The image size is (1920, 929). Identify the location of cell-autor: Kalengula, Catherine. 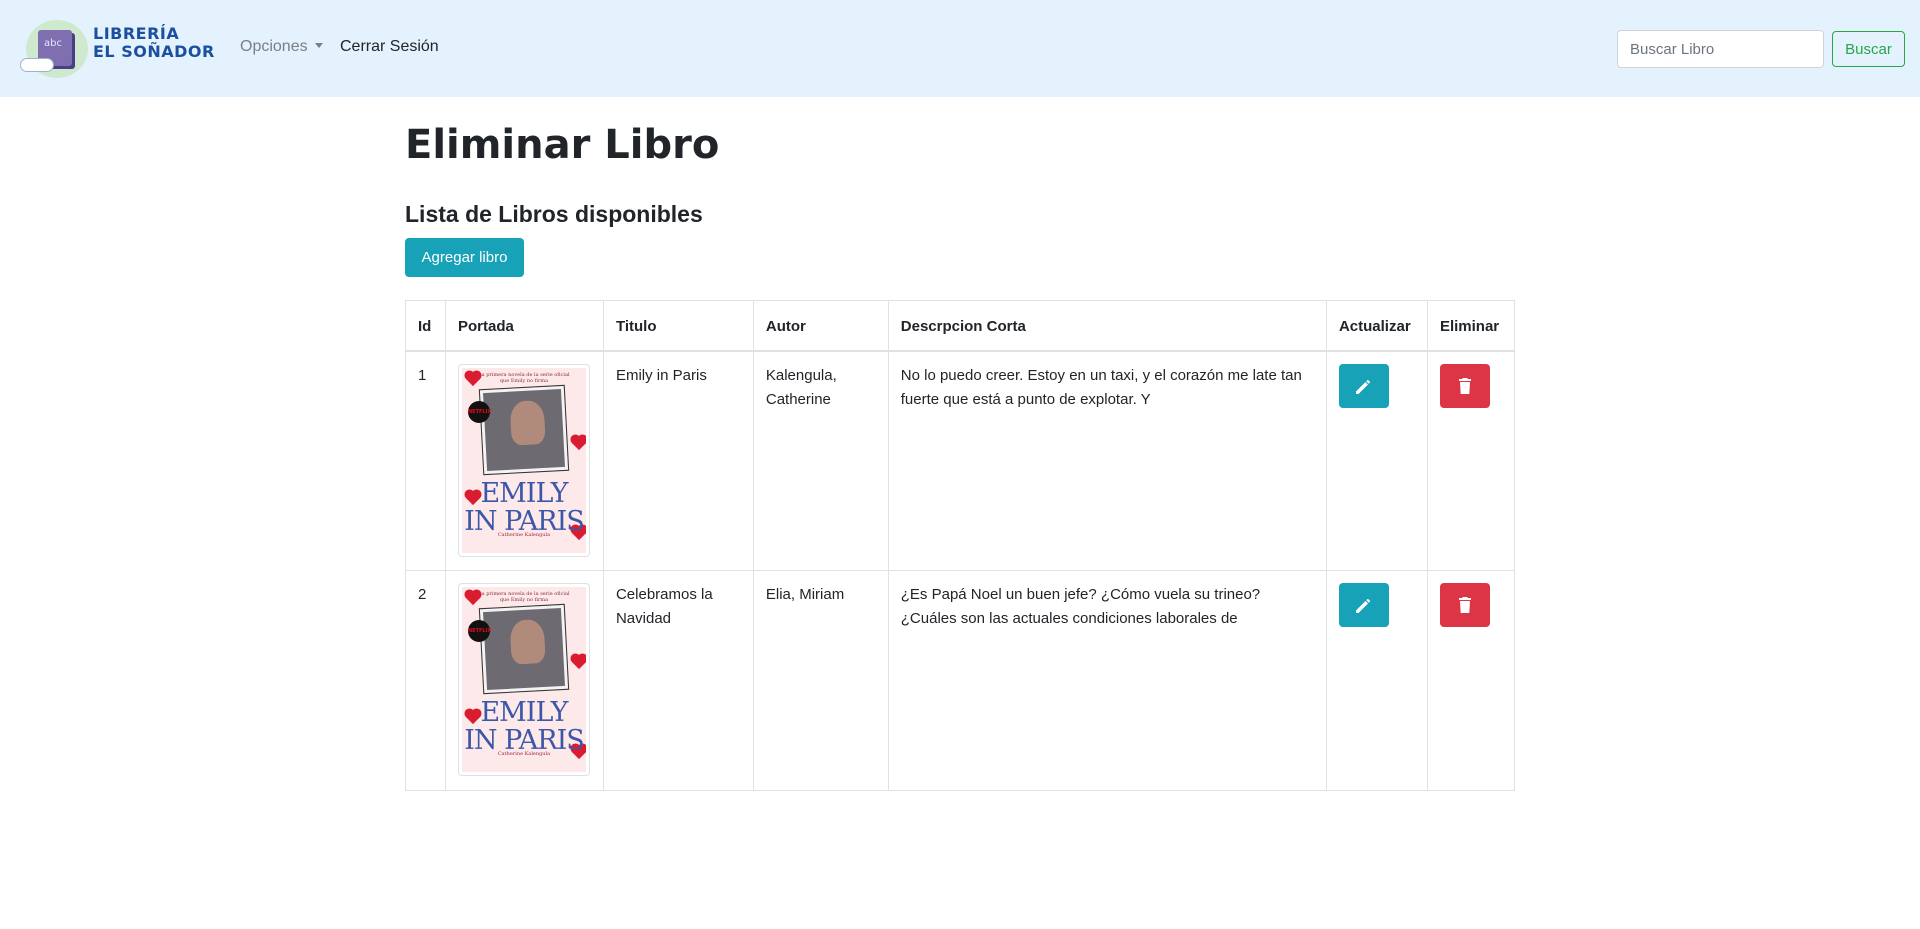
(820, 460).